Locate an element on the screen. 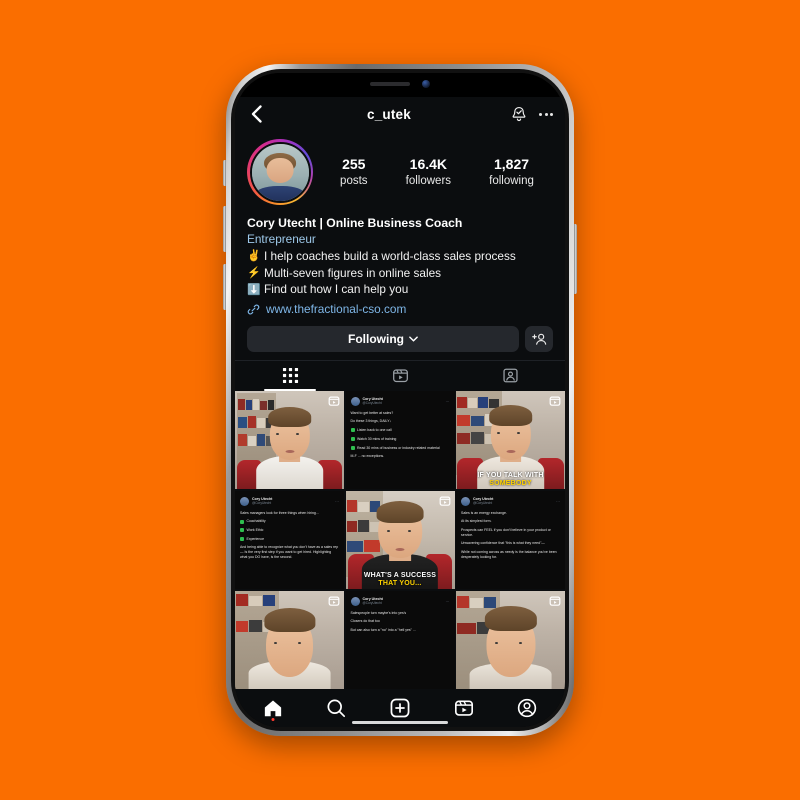 The image size is (800, 800). notch-area is located at coordinates (400, 85).